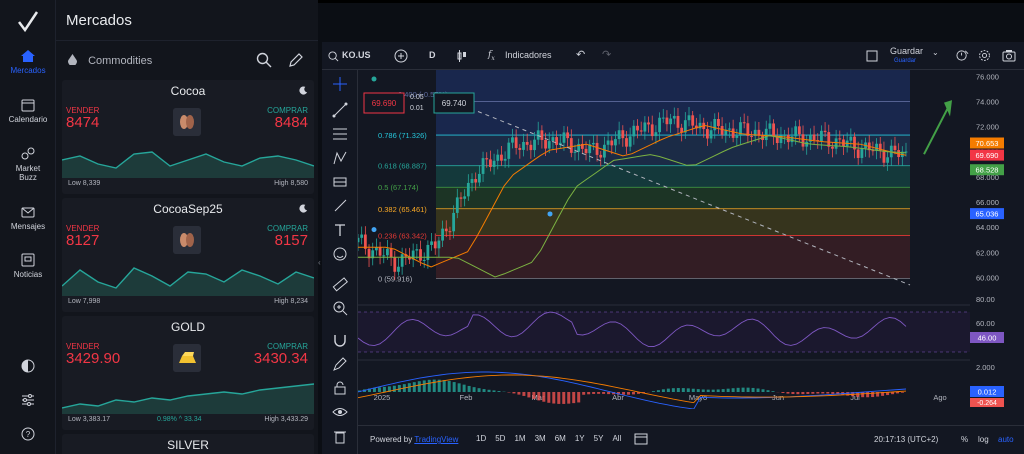 This screenshot has height=454, width=1024. What do you see at coordinates (641, 439) in the screenshot?
I see `date-range-icon` at bounding box center [641, 439].